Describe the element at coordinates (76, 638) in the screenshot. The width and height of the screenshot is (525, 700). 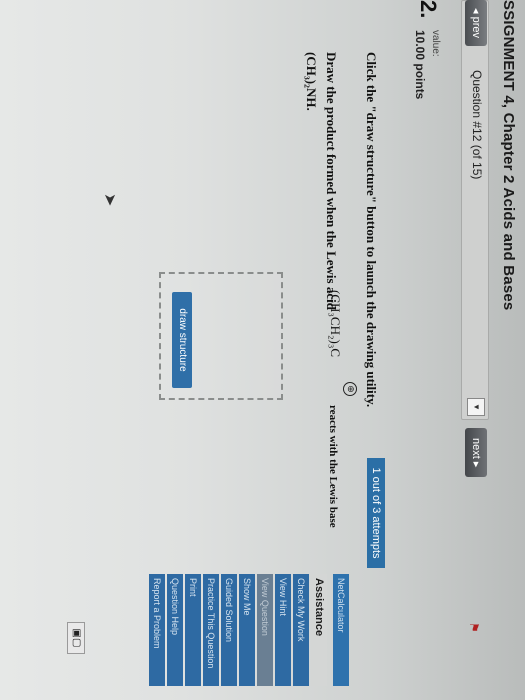
I see `print-icon: ▣▢` at that location.